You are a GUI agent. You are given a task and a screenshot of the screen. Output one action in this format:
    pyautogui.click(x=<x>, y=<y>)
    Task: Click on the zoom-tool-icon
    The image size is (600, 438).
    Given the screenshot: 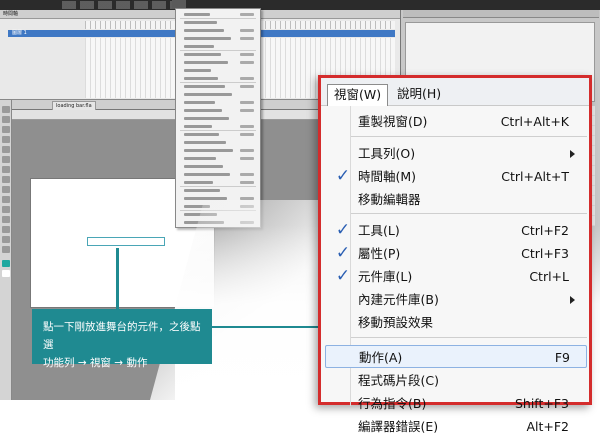 What is the action you would take?
    pyautogui.click(x=6, y=249)
    